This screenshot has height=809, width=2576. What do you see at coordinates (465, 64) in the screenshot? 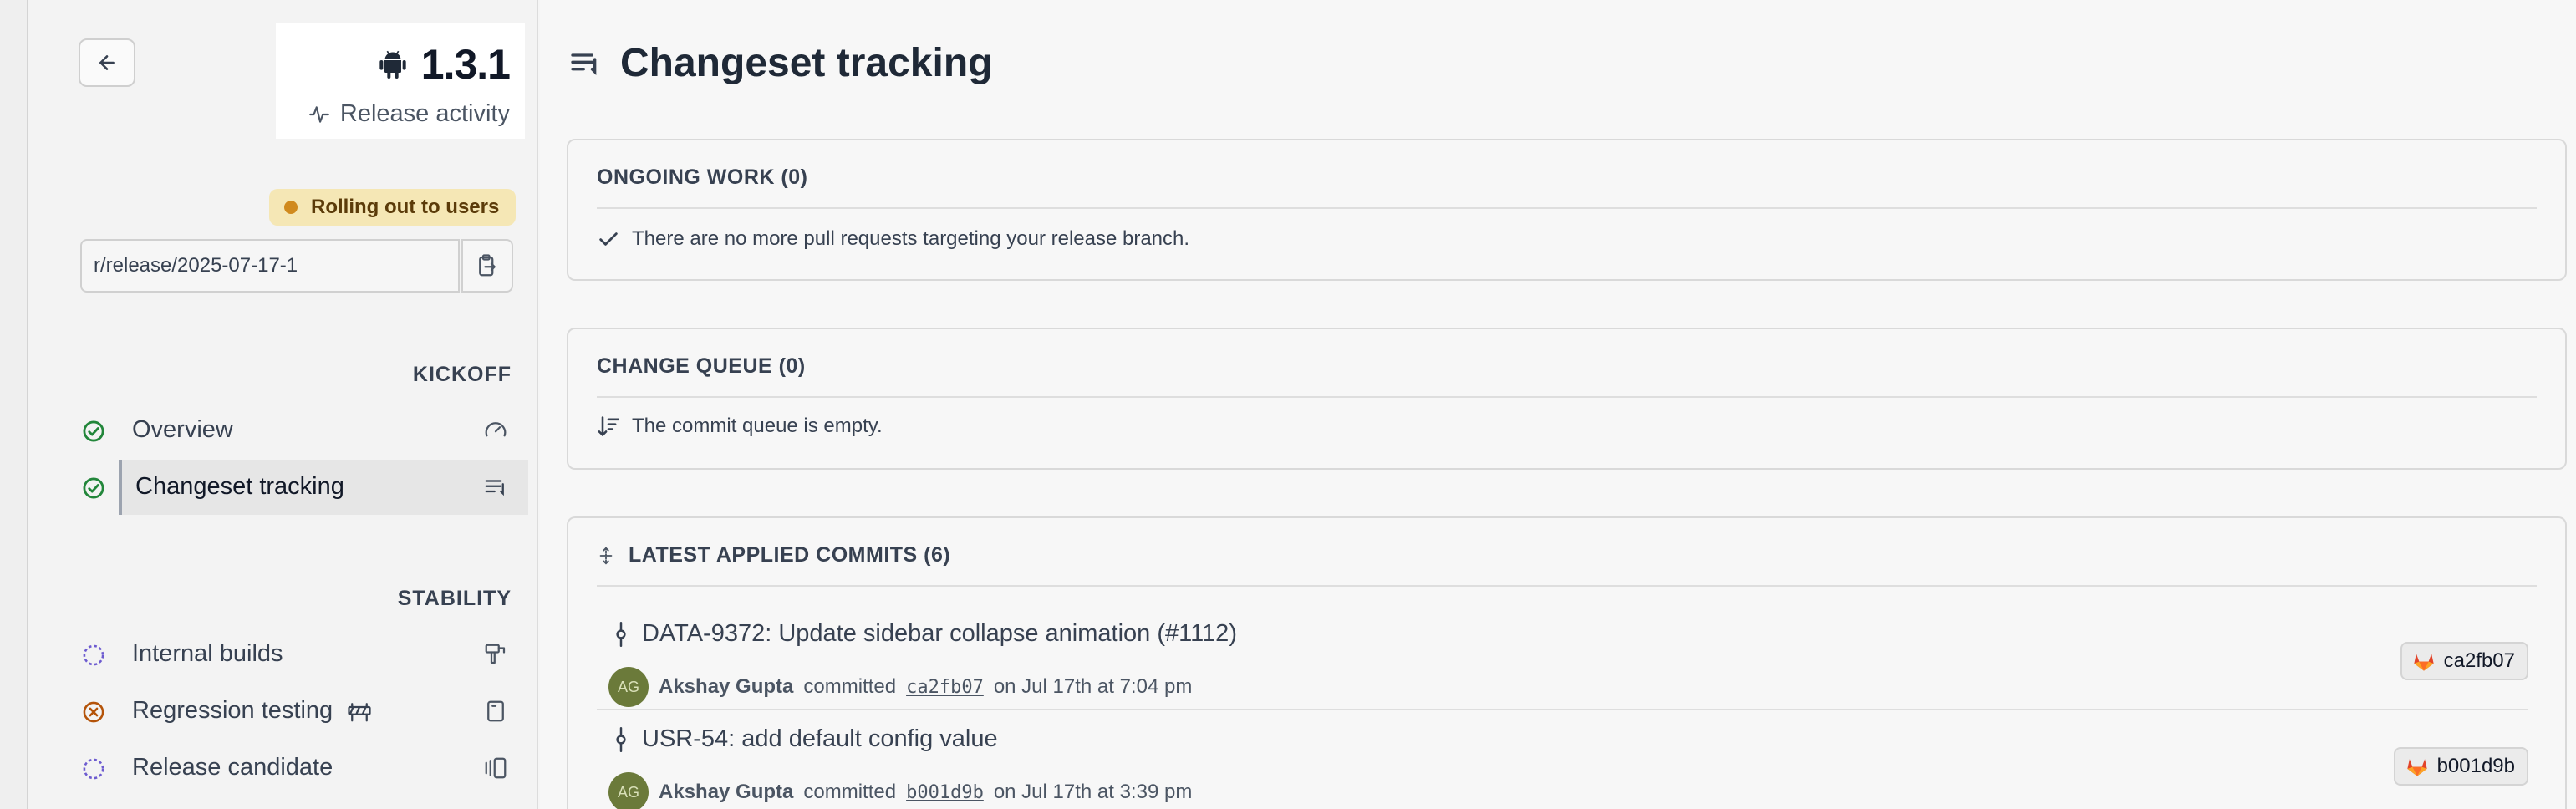
I see `release-version: 1.3.1` at bounding box center [465, 64].